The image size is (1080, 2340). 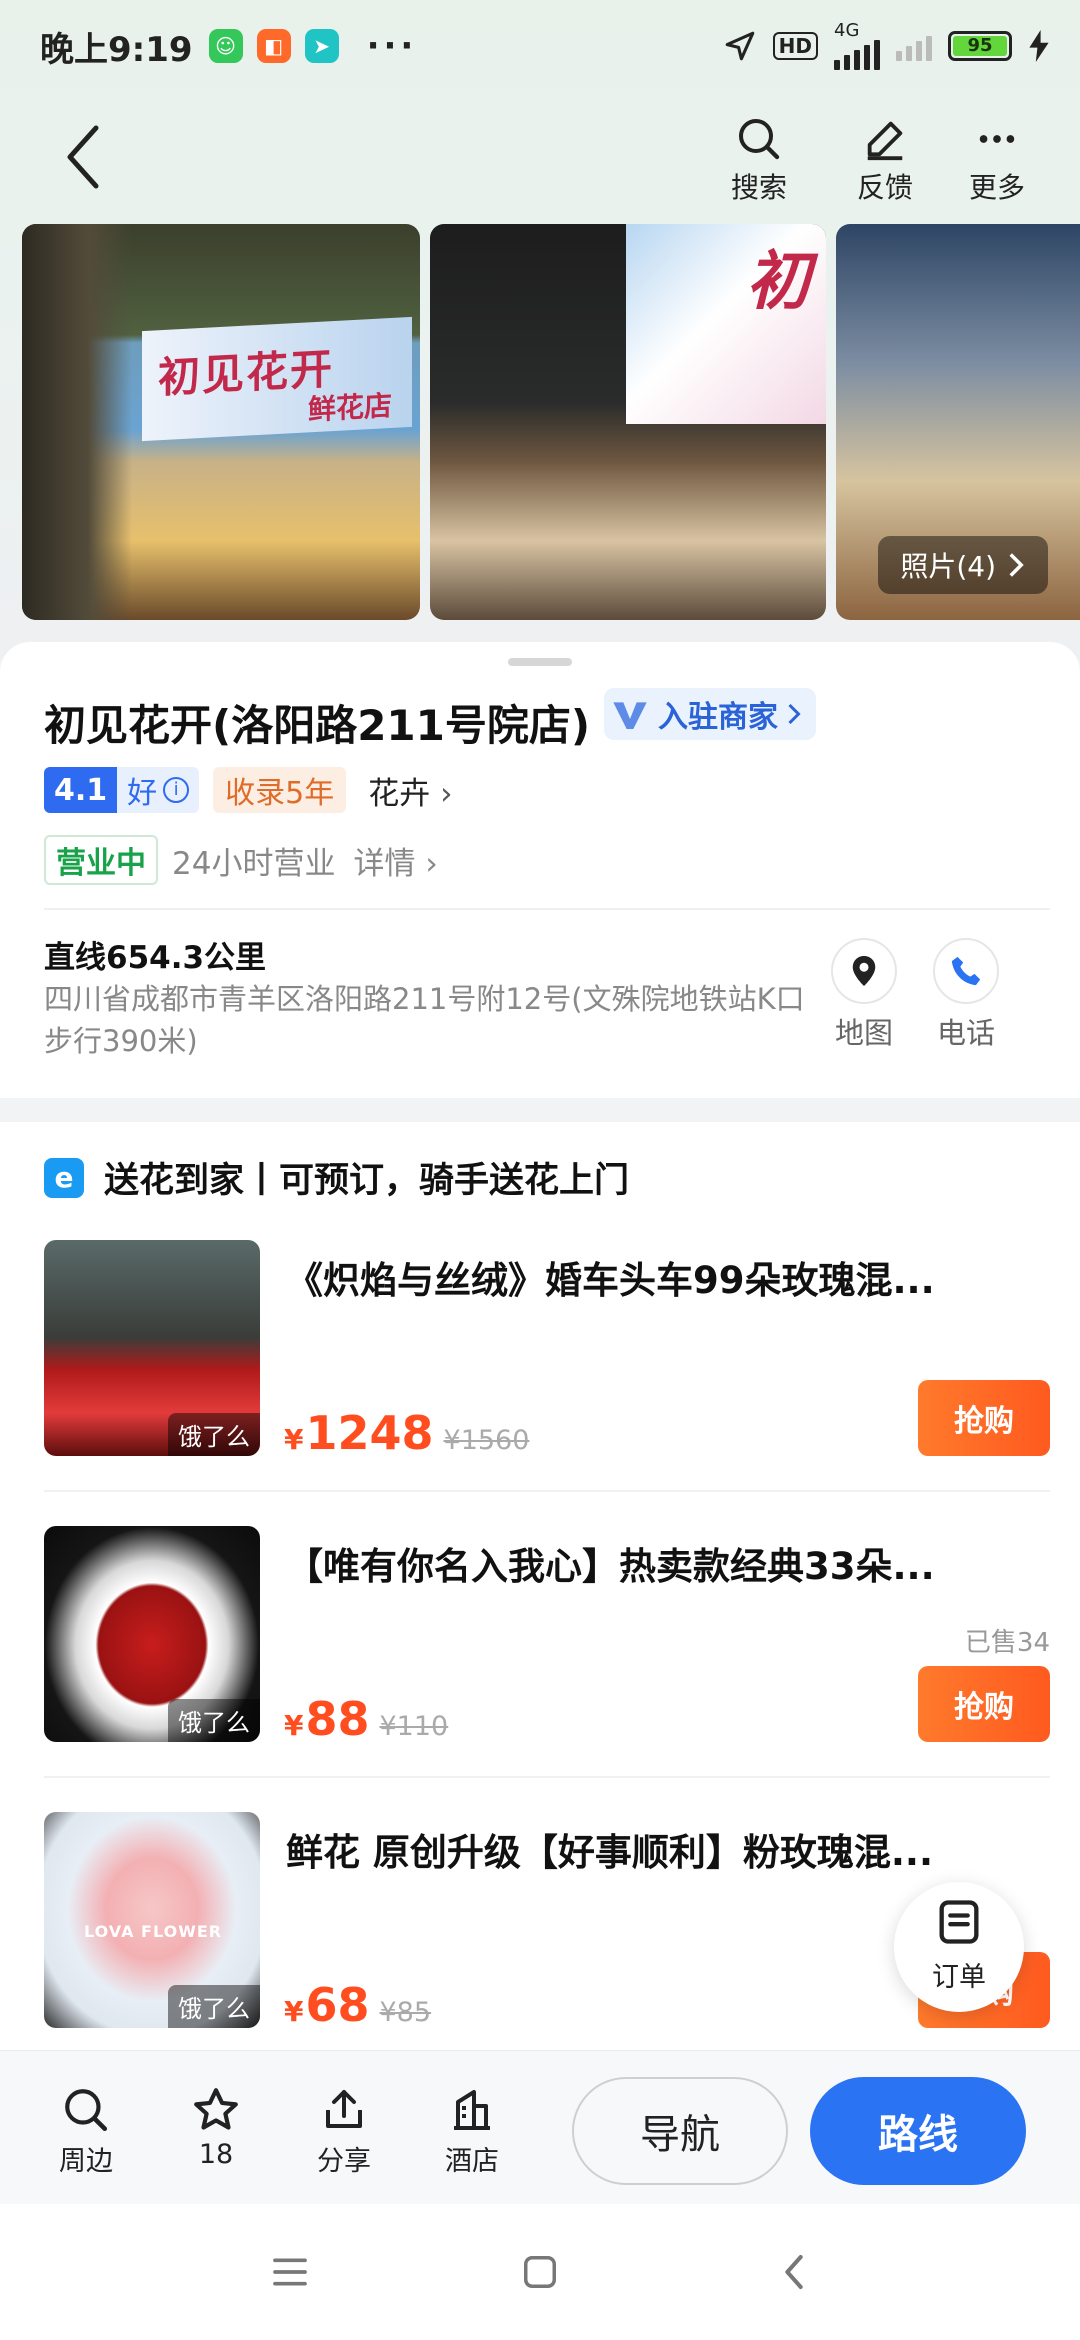 I want to click on back-button, so click(x=85, y=157).